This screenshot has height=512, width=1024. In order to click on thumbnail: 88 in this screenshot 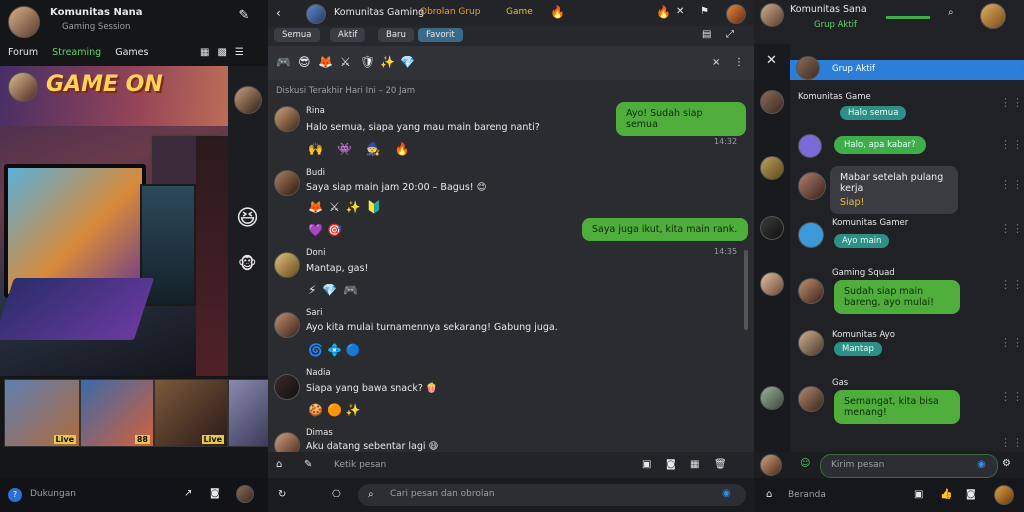, I will do `click(117, 413)`.